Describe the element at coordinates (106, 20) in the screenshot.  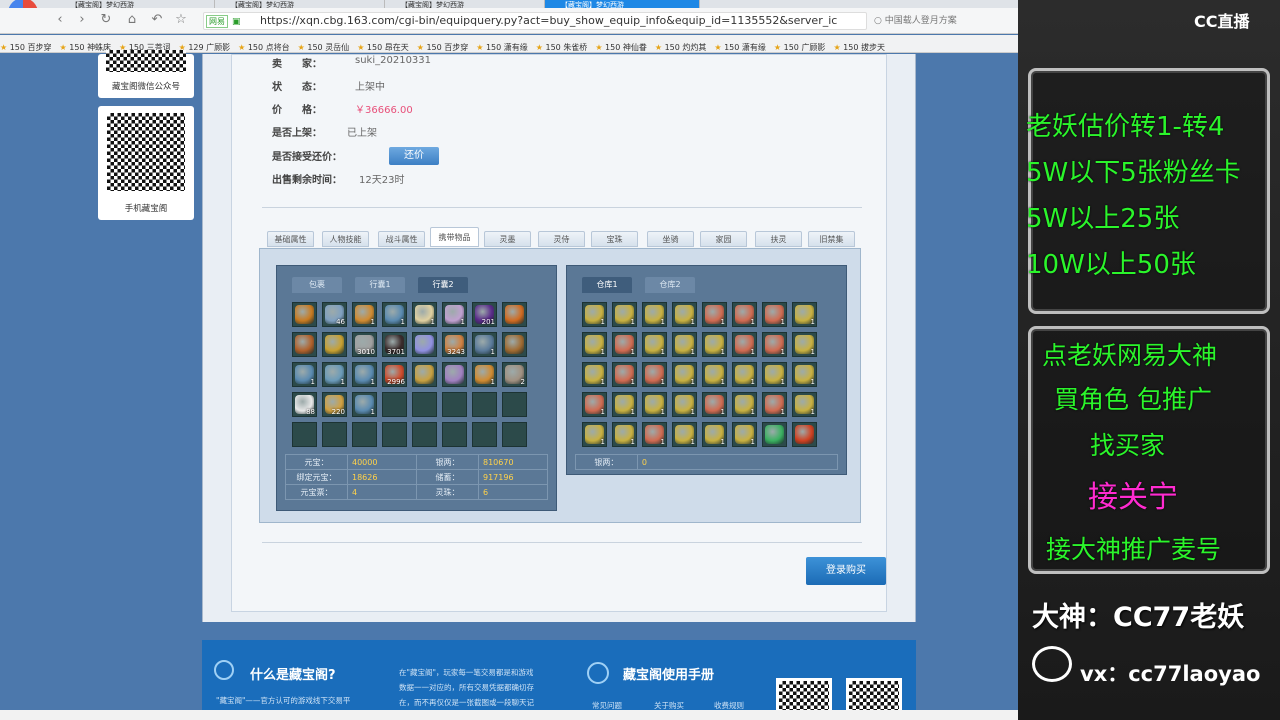
I see `reload-icon: ↻` at that location.